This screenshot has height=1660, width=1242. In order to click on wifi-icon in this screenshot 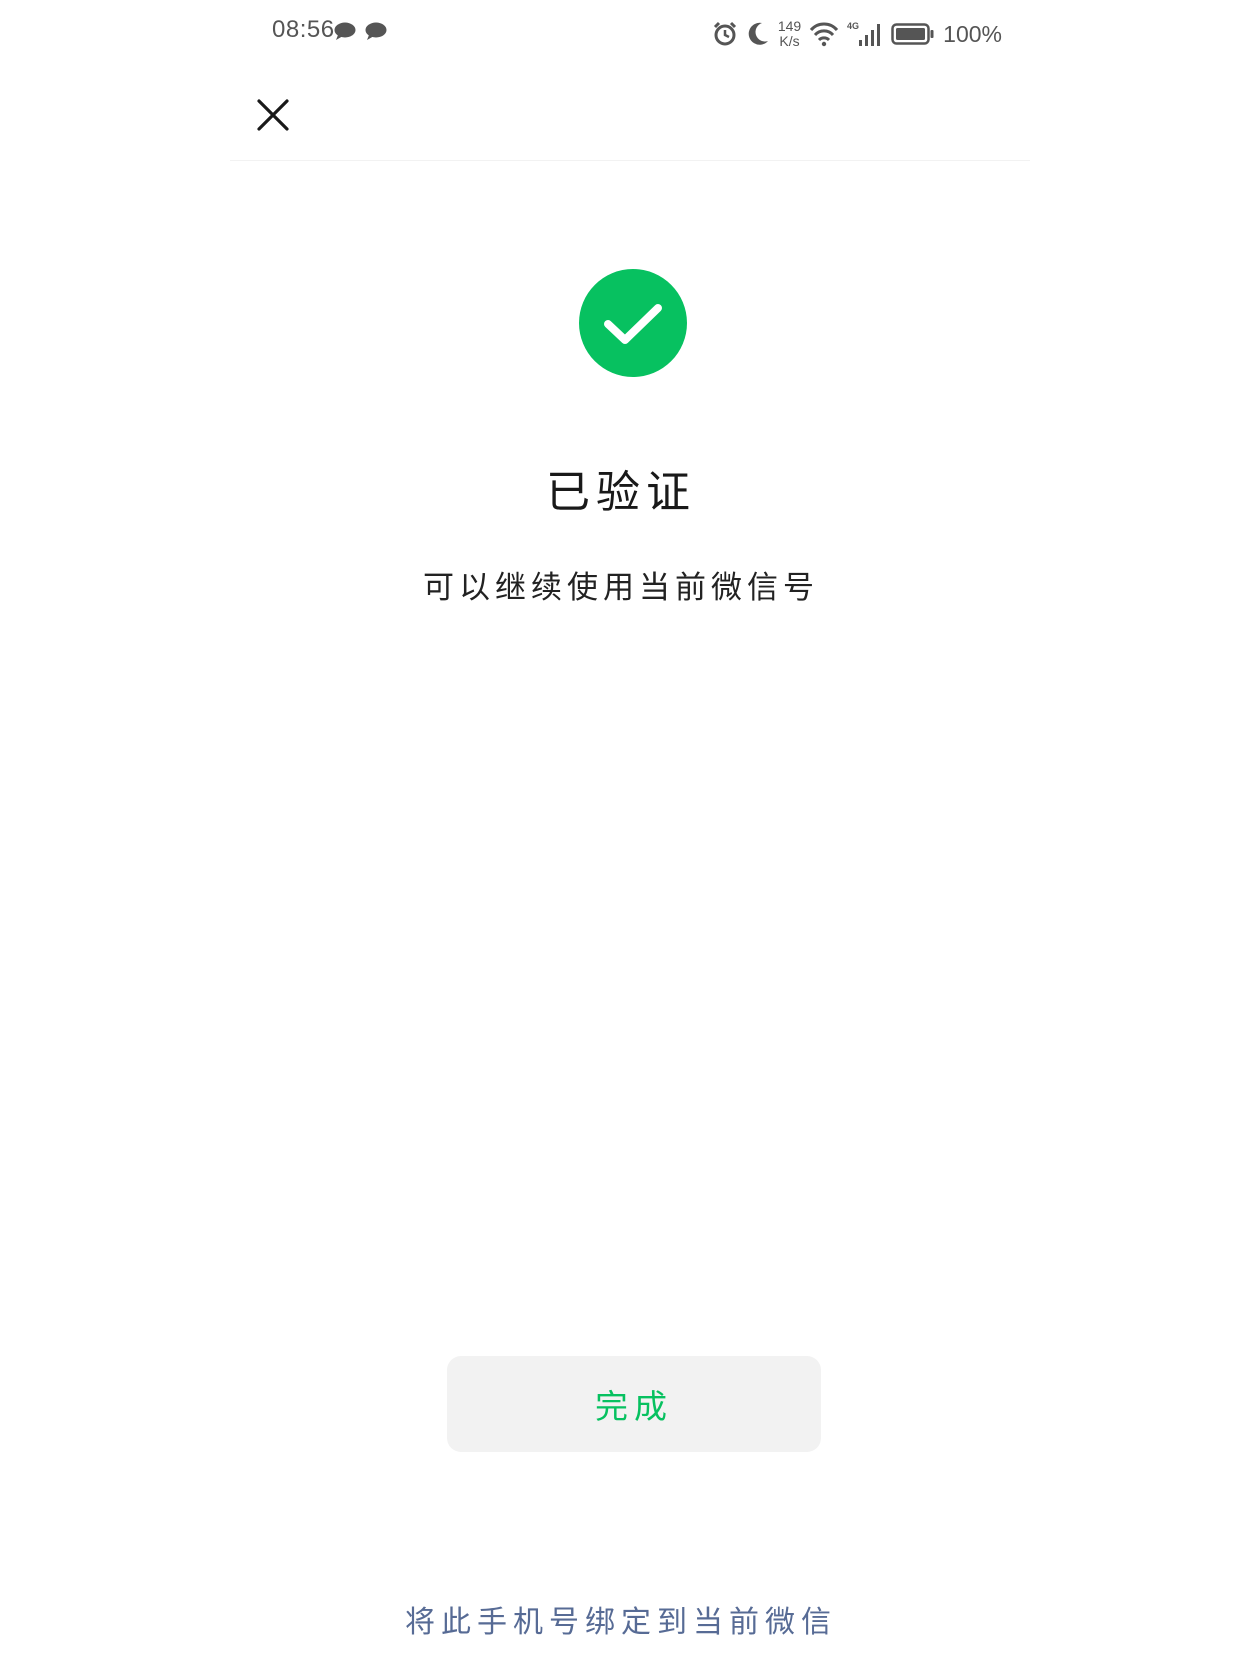, I will do `click(824, 34)`.